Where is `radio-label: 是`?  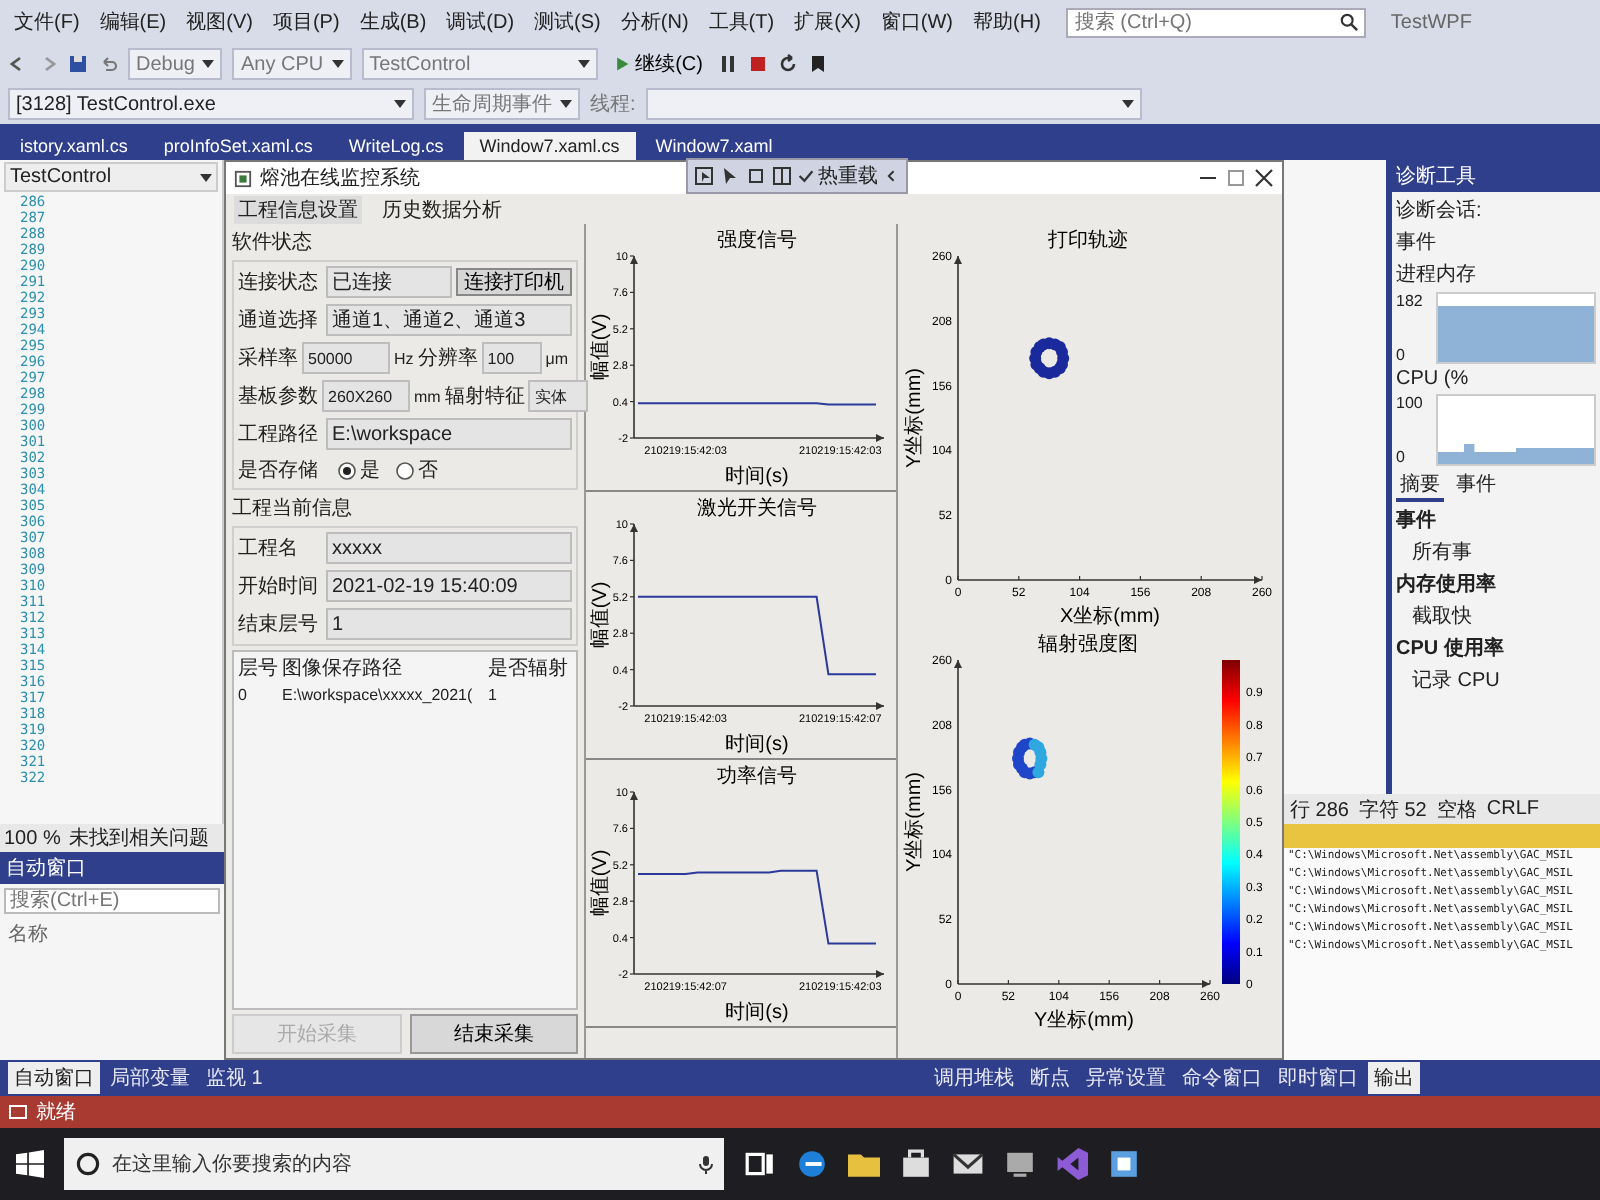 radio-label: 是 is located at coordinates (370, 471).